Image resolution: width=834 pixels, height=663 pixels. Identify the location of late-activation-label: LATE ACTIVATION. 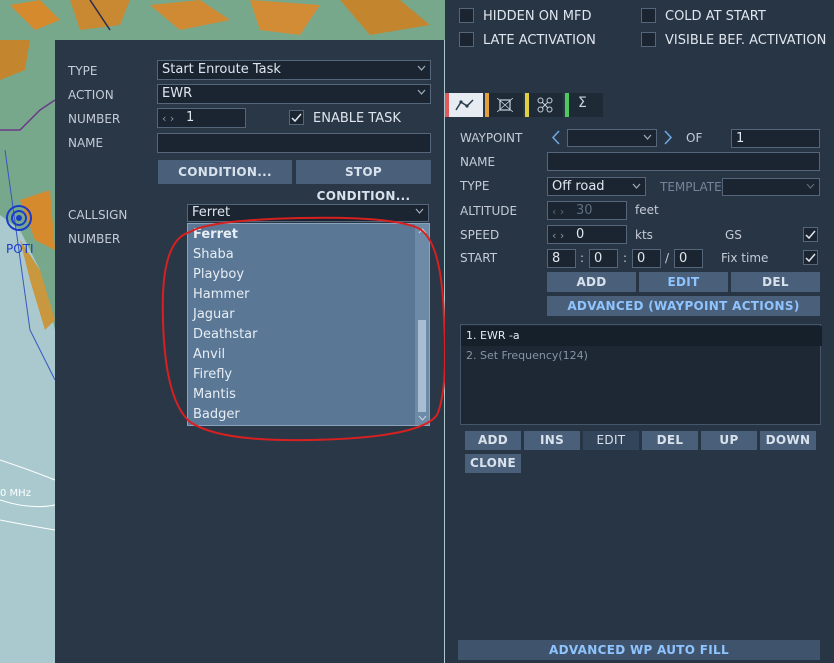
(539, 40).